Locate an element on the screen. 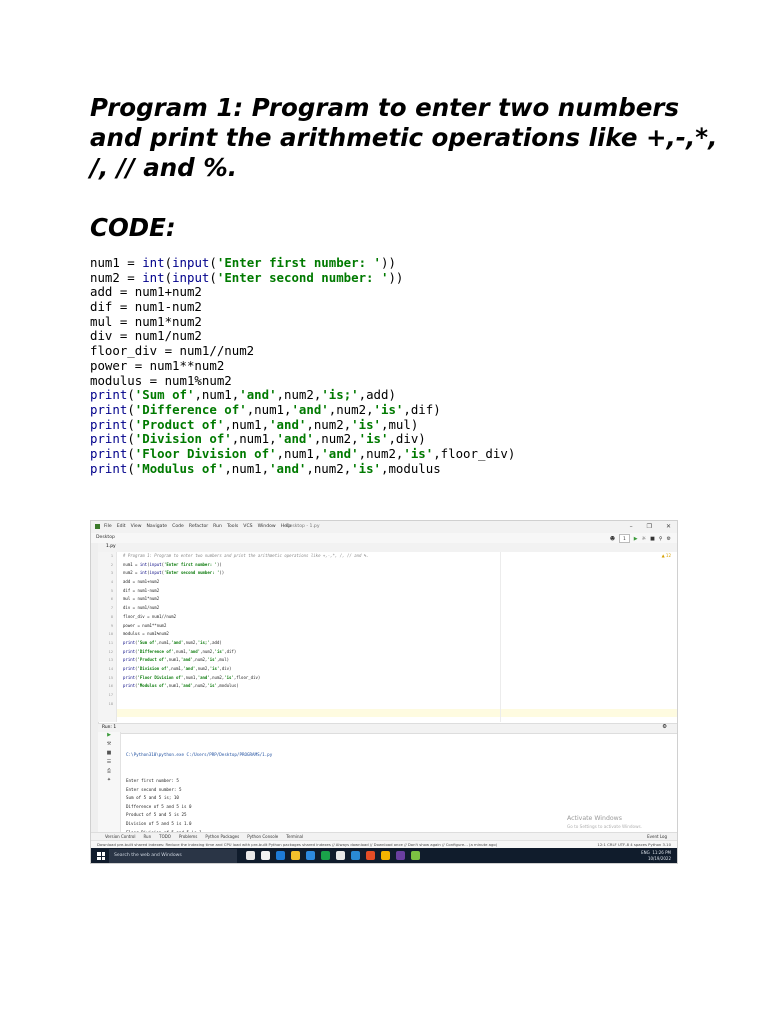 The height and width of the screenshot is (1024, 768). status-info: 12:1 CRLF UTF-8 4 spaces Python 3.10 is located at coordinates (632, 844).